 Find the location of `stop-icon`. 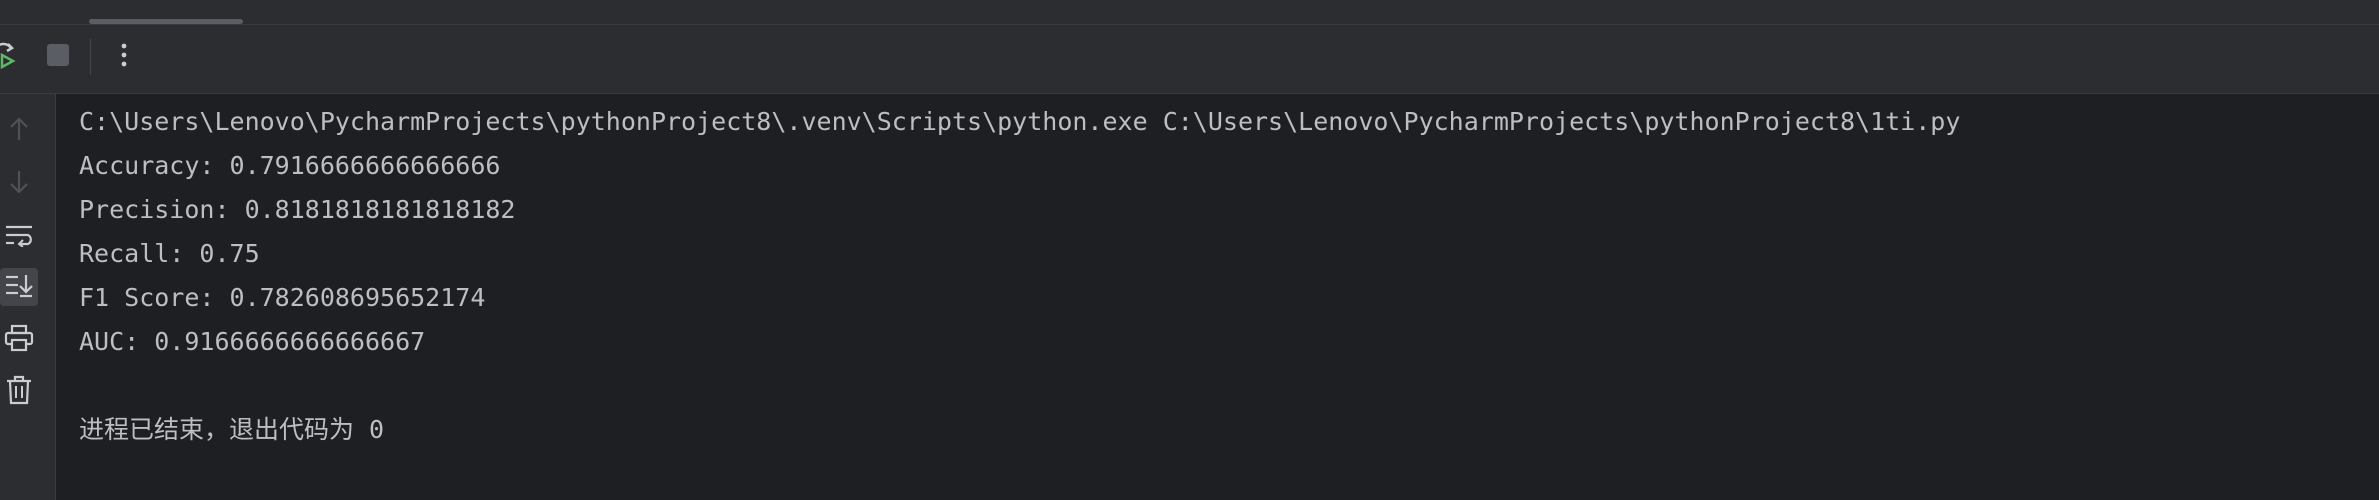

stop-icon is located at coordinates (58, 57).